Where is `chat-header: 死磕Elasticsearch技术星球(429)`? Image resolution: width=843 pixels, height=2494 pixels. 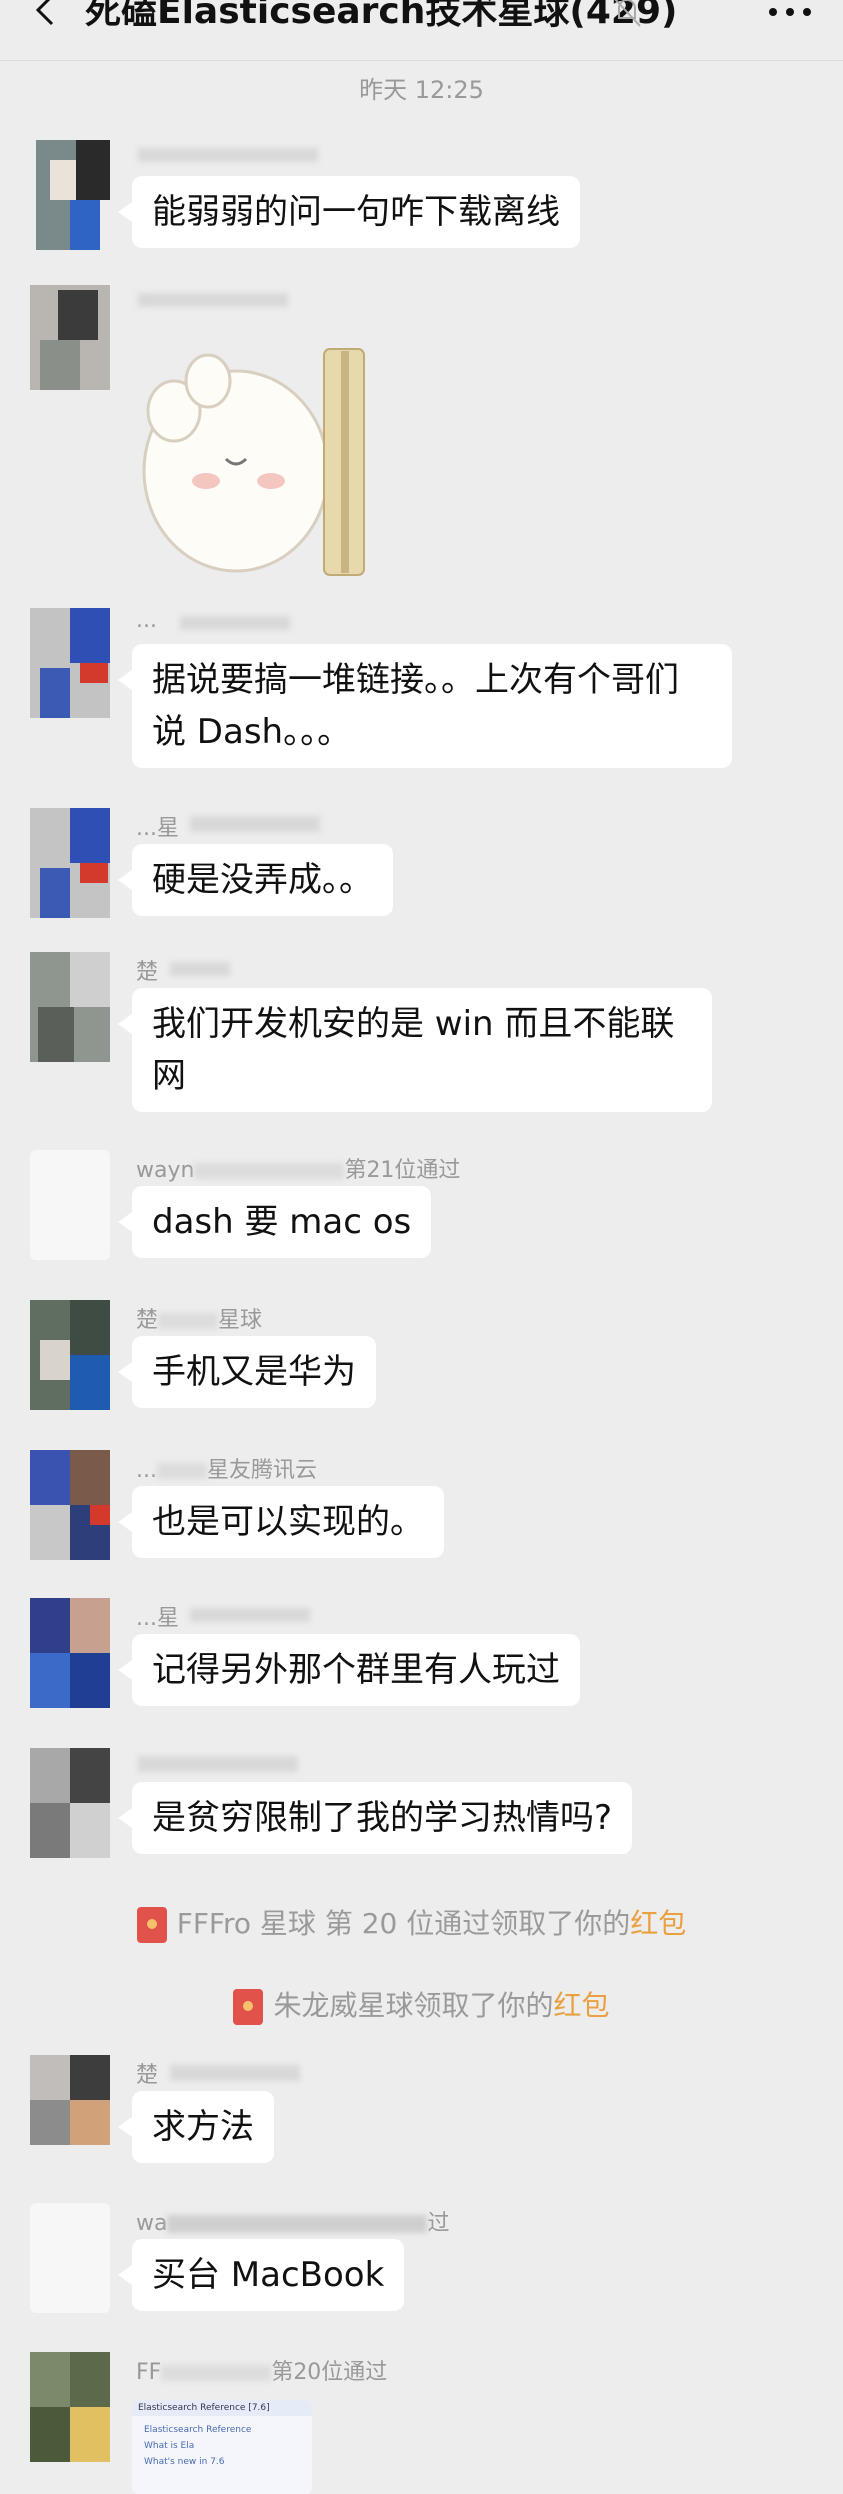
chat-header: 死磕Elasticsearch技术星球(429) is located at coordinates (421, 30).